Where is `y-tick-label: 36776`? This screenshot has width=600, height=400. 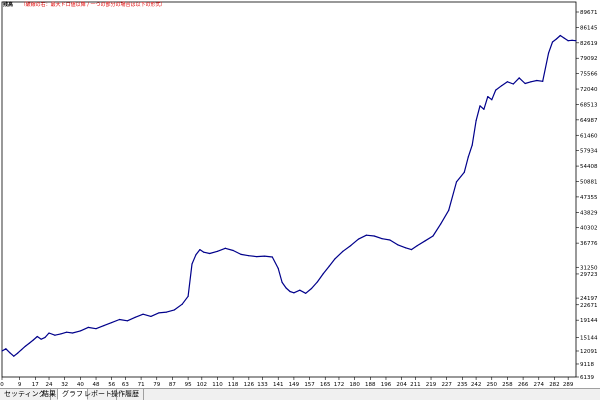
y-tick-label: 36776 is located at coordinates (589, 244).